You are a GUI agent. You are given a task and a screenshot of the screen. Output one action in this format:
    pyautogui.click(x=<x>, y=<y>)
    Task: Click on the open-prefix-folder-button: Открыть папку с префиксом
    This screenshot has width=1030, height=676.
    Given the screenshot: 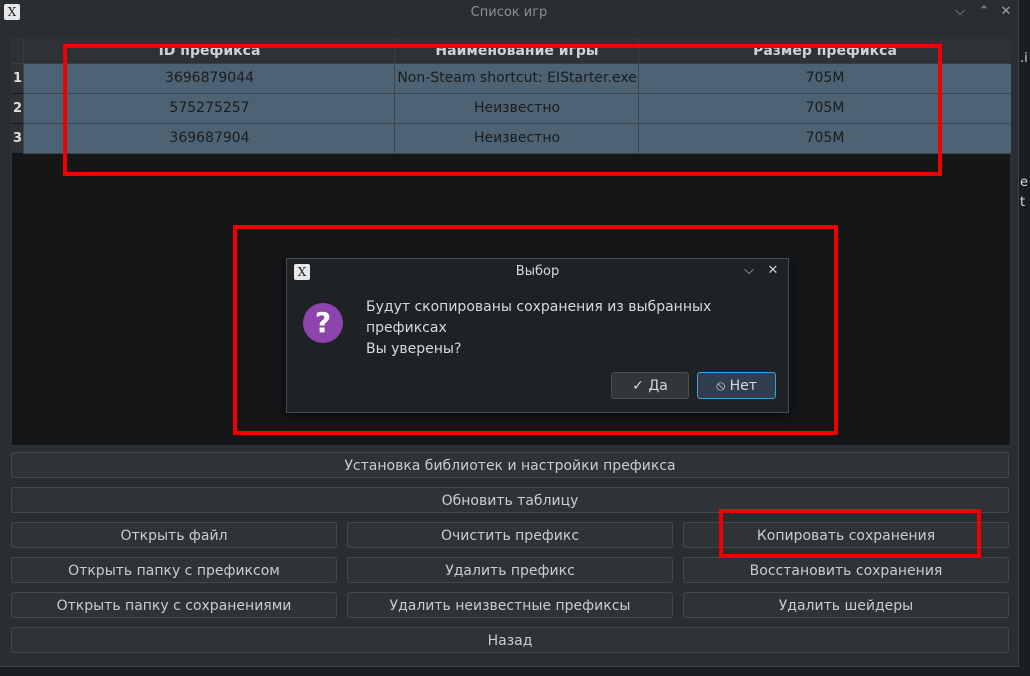 What is the action you would take?
    pyautogui.click(x=174, y=570)
    